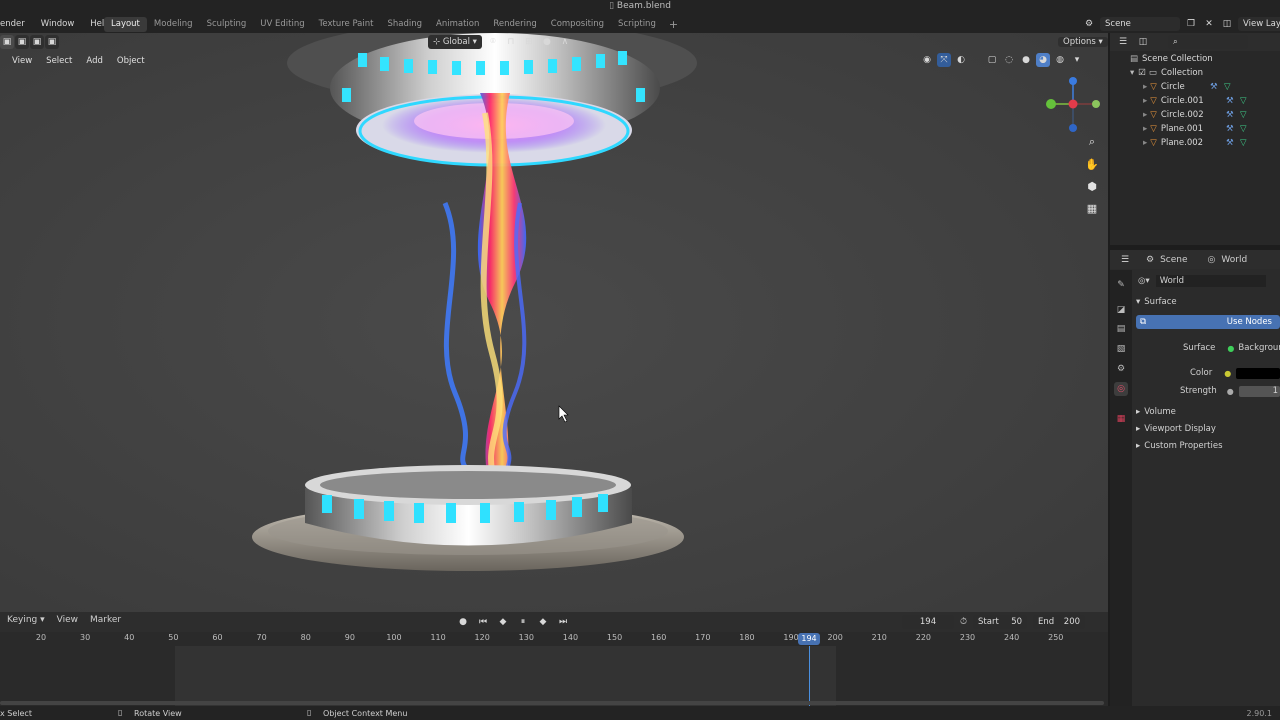 The width and height of the screenshot is (1280, 720). What do you see at coordinates (963, 622) in the screenshot?
I see `clock-icon: ⏱` at bounding box center [963, 622].